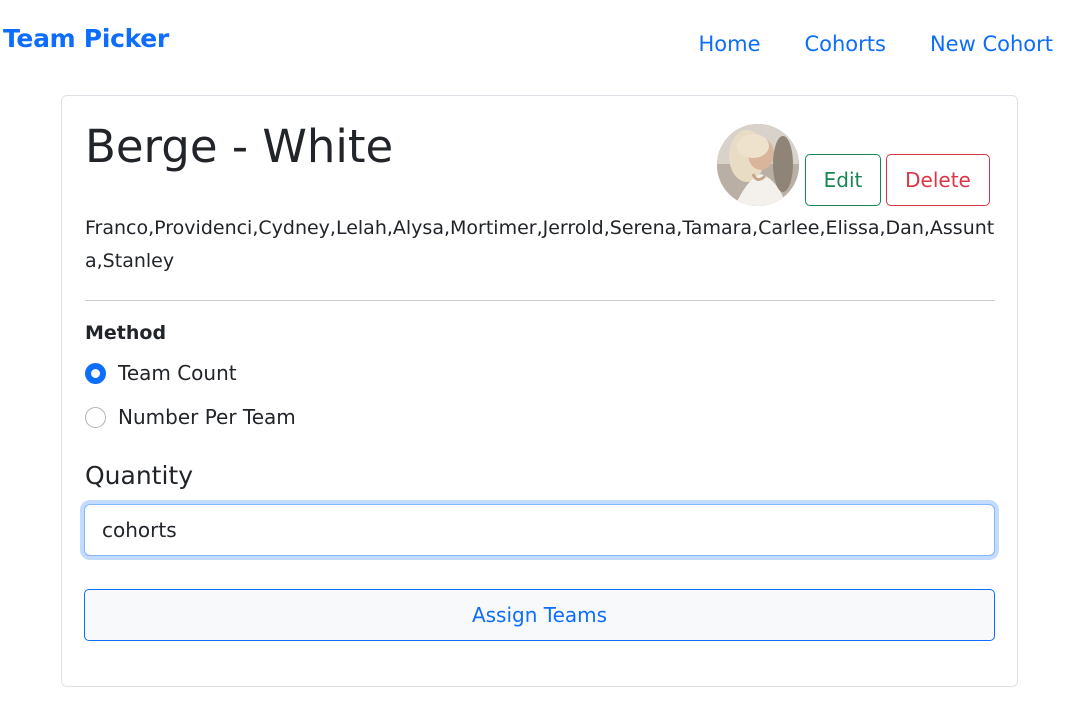 The image size is (1086, 727). What do you see at coordinates (543, 45) in the screenshot?
I see `navbar: Team Picker Home Cohorts New Cohort` at bounding box center [543, 45].